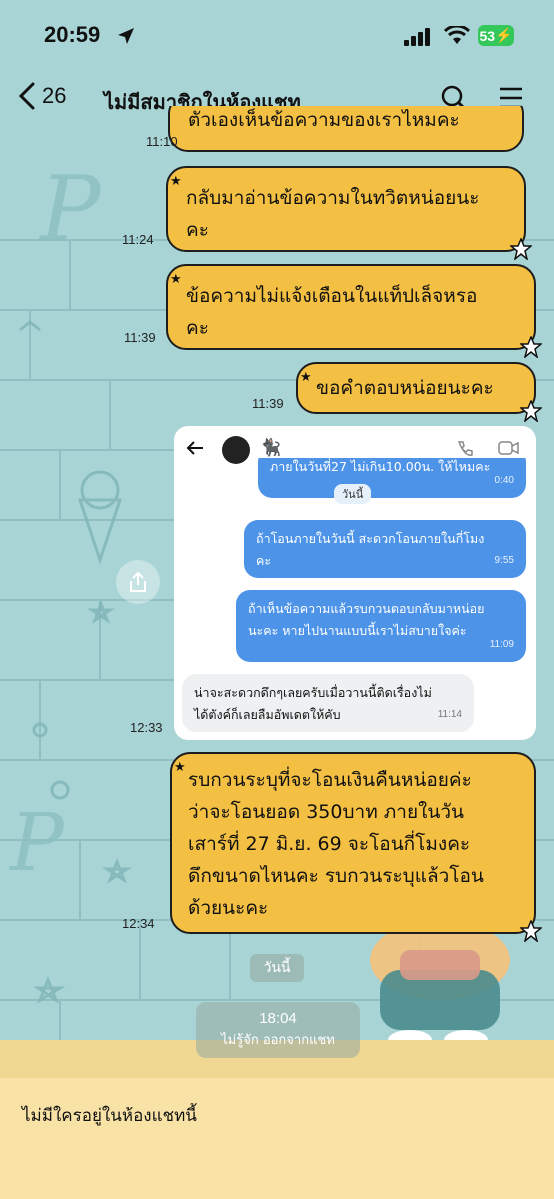 Image resolution: width=554 pixels, height=1199 pixels. I want to click on status-time: 20:59, so click(72, 34).